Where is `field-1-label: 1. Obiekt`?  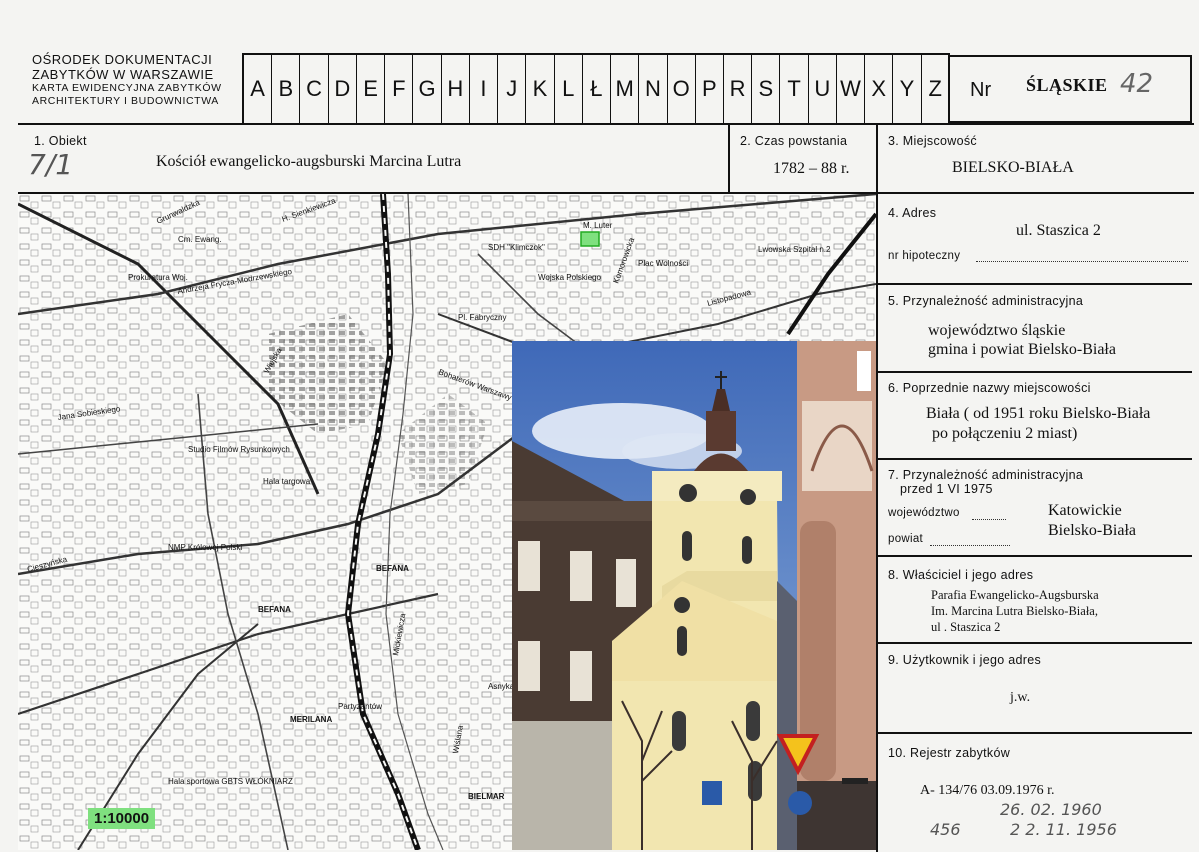
field-1-label: 1. Obiekt is located at coordinates (60, 141).